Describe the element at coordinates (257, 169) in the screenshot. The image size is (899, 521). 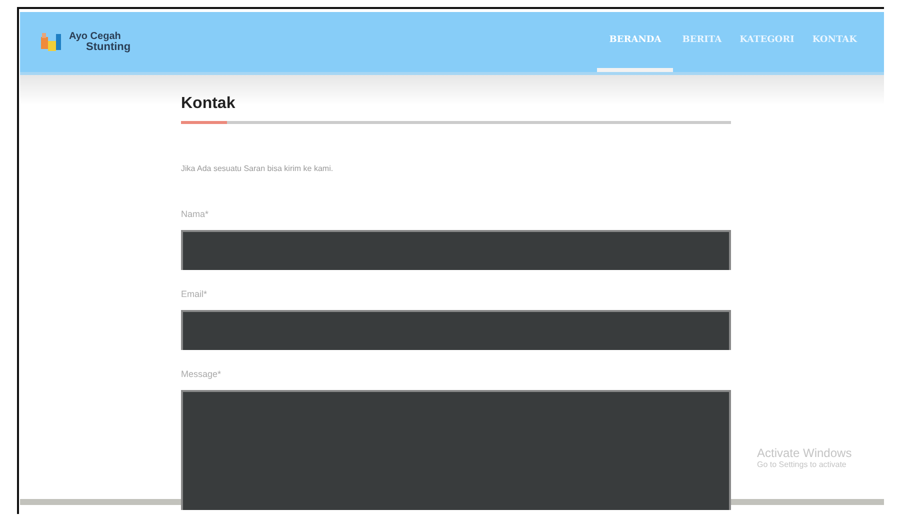
I see `intro-text: Jika Ada sesuatu Saran bisa kirim ke kami.` at that location.